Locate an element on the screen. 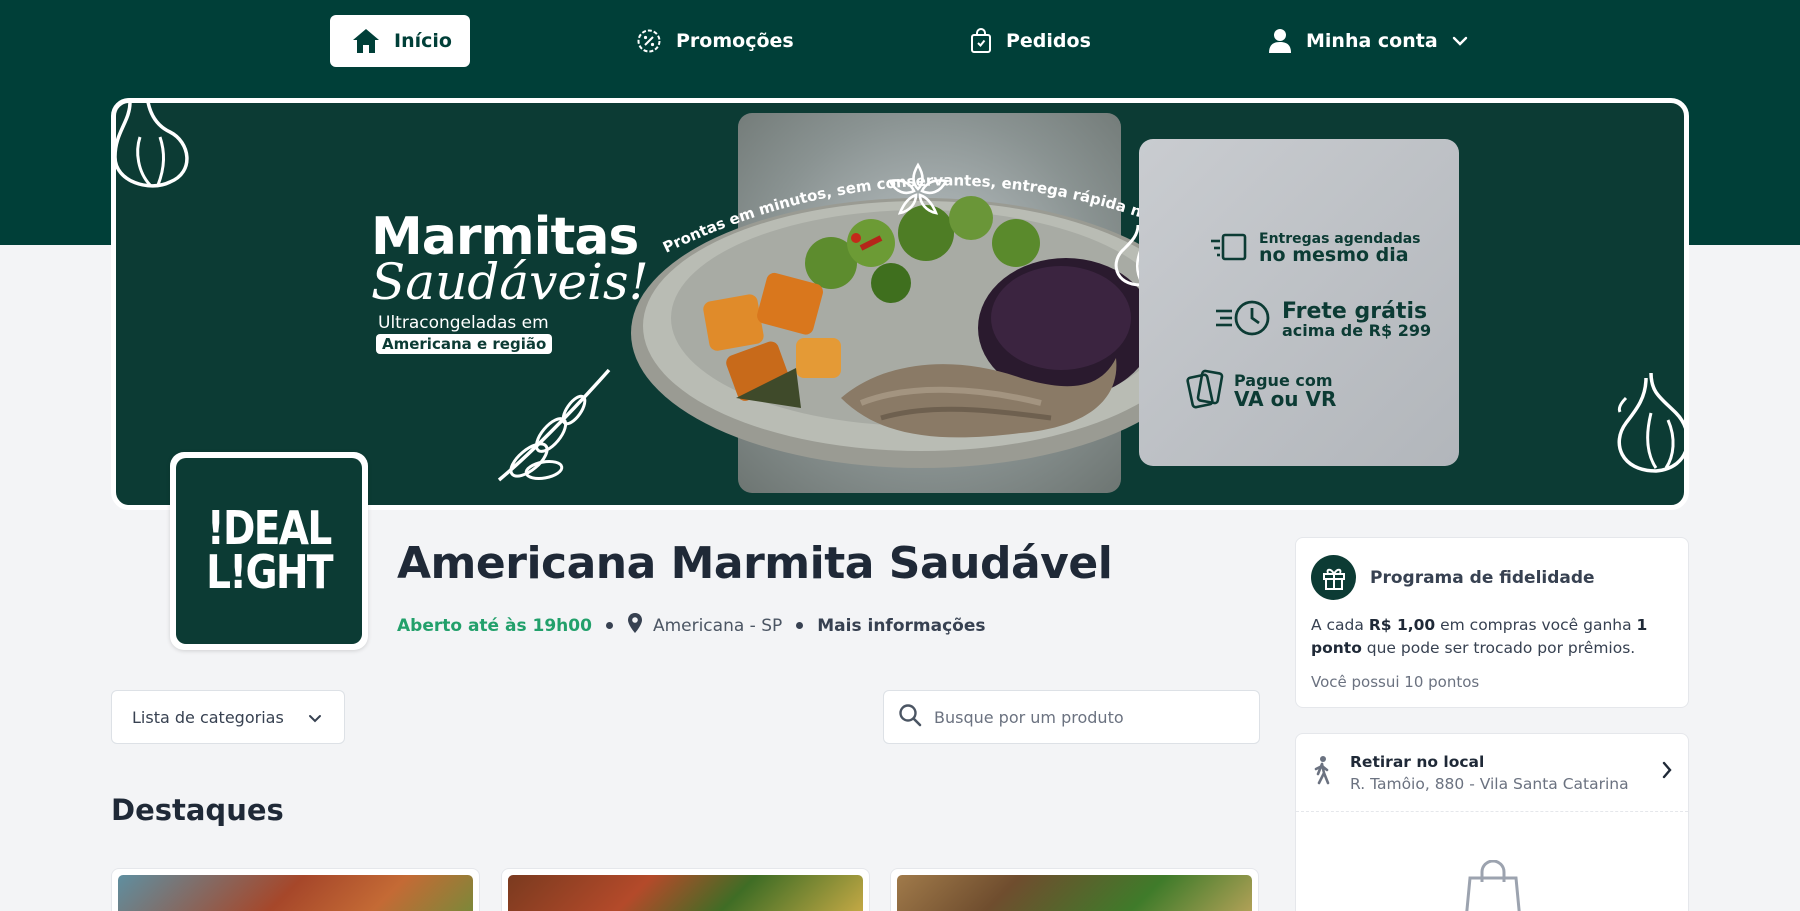 This screenshot has height=911, width=1800. nav-item-promocoes: Promoções is located at coordinates (715, 41).